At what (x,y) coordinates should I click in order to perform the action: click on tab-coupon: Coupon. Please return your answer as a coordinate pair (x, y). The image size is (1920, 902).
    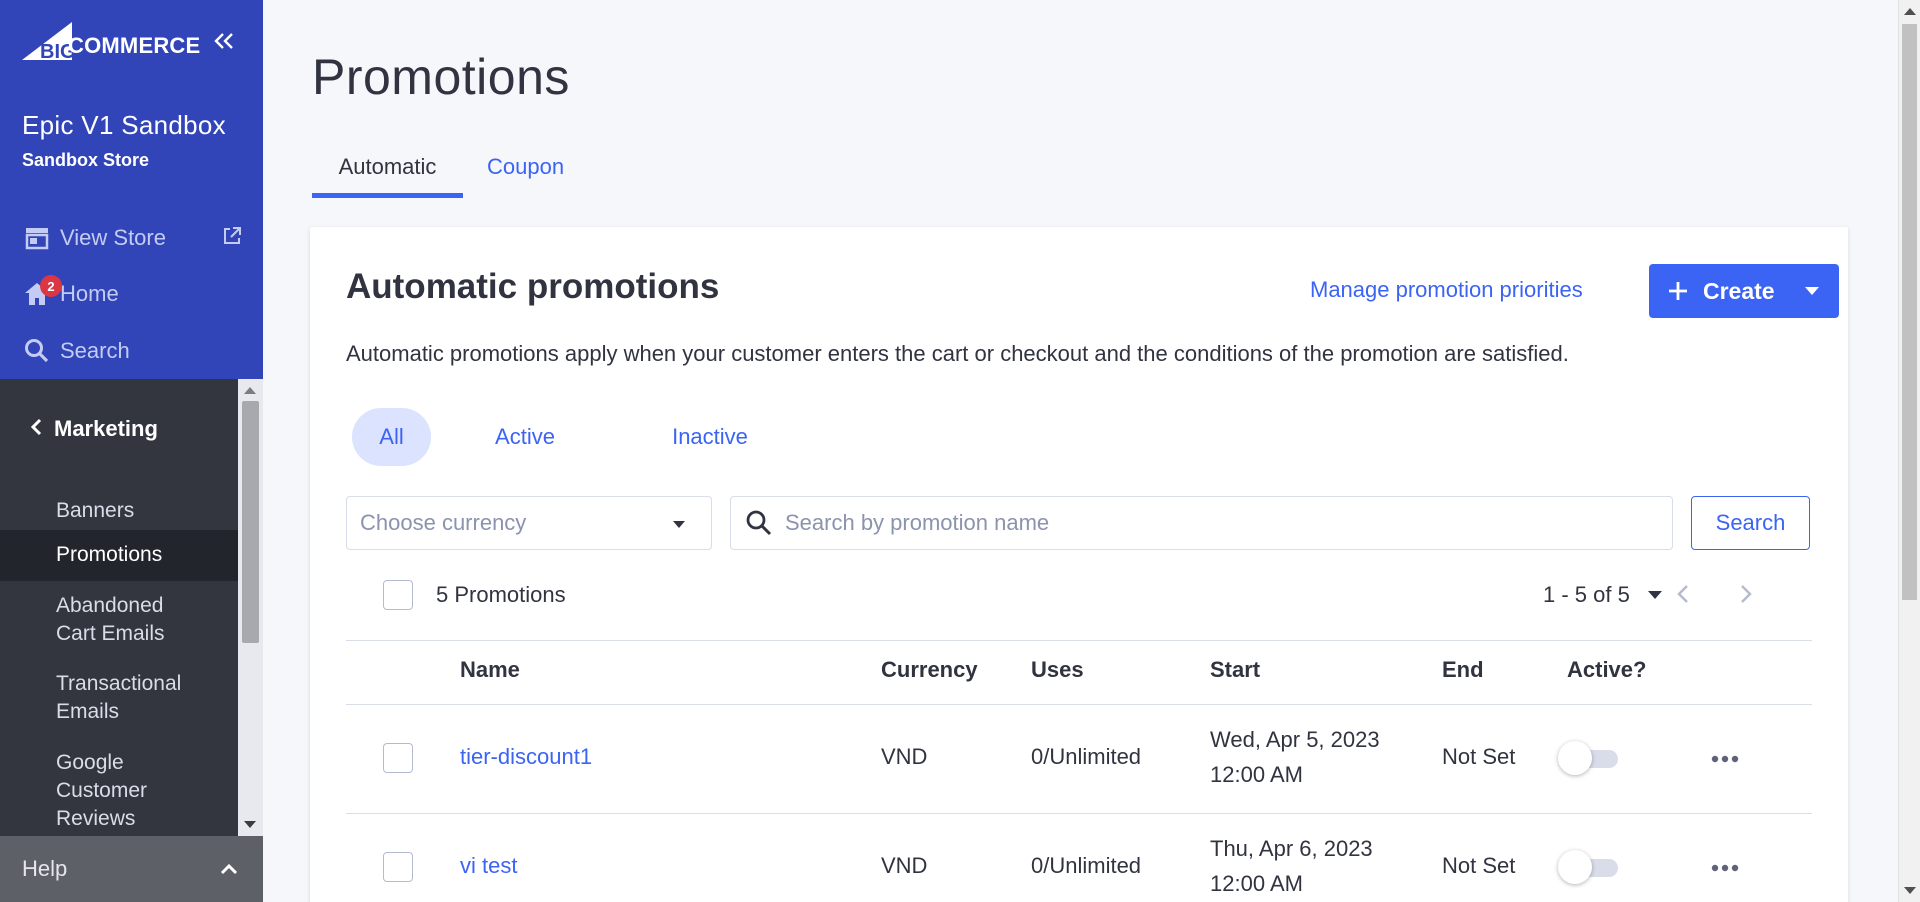
    Looking at the image, I should click on (525, 167).